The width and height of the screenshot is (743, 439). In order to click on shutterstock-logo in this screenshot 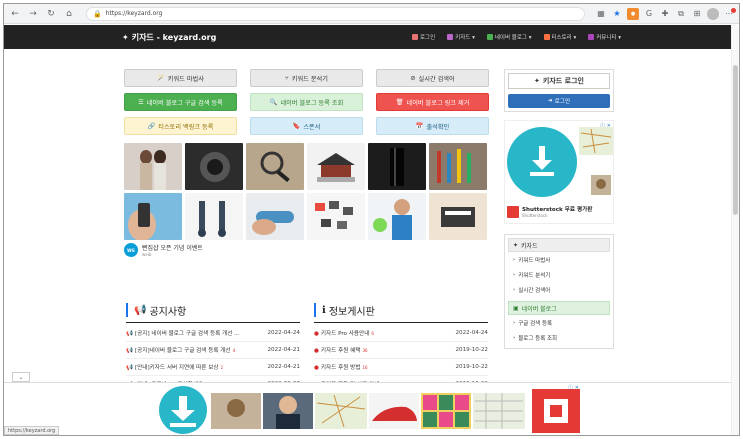, I will do `click(513, 211)`.